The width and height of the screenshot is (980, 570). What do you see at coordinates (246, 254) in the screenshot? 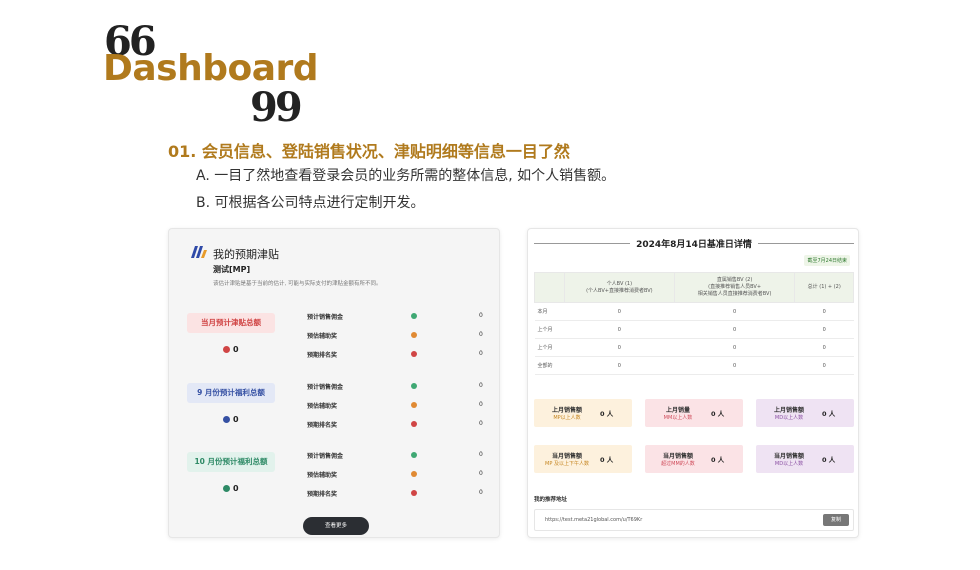
I see `panel-title: 我的预期津贴` at bounding box center [246, 254].